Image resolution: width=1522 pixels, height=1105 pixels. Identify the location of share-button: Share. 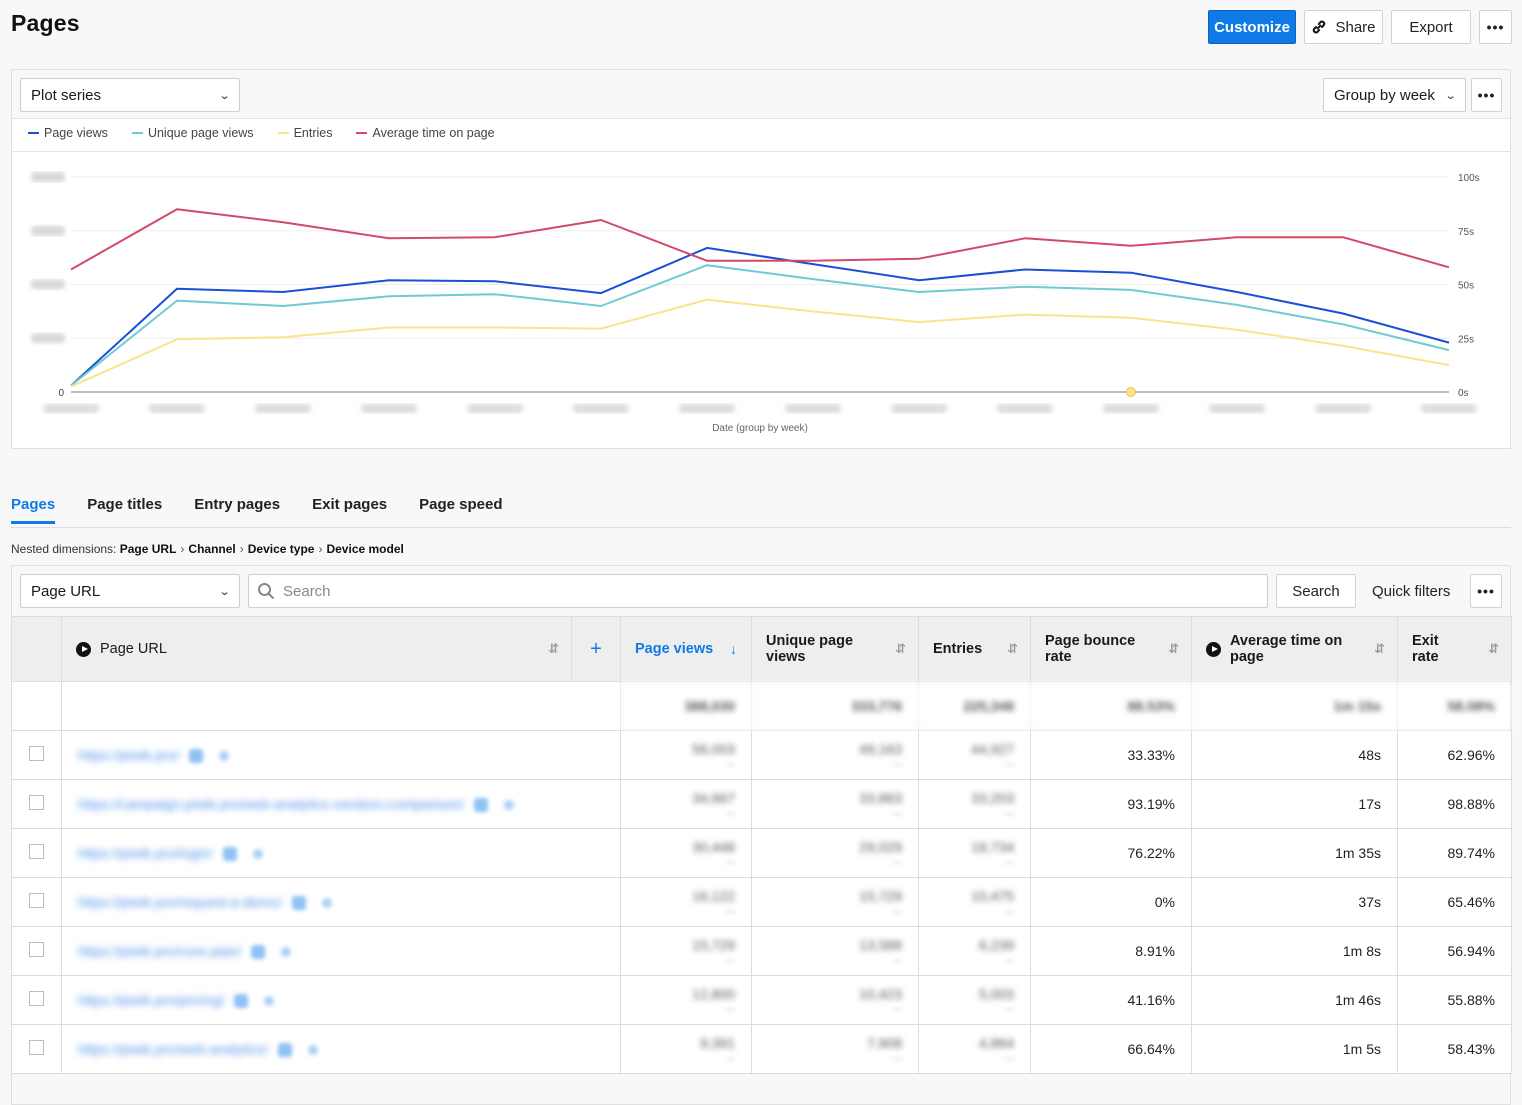
(1343, 27).